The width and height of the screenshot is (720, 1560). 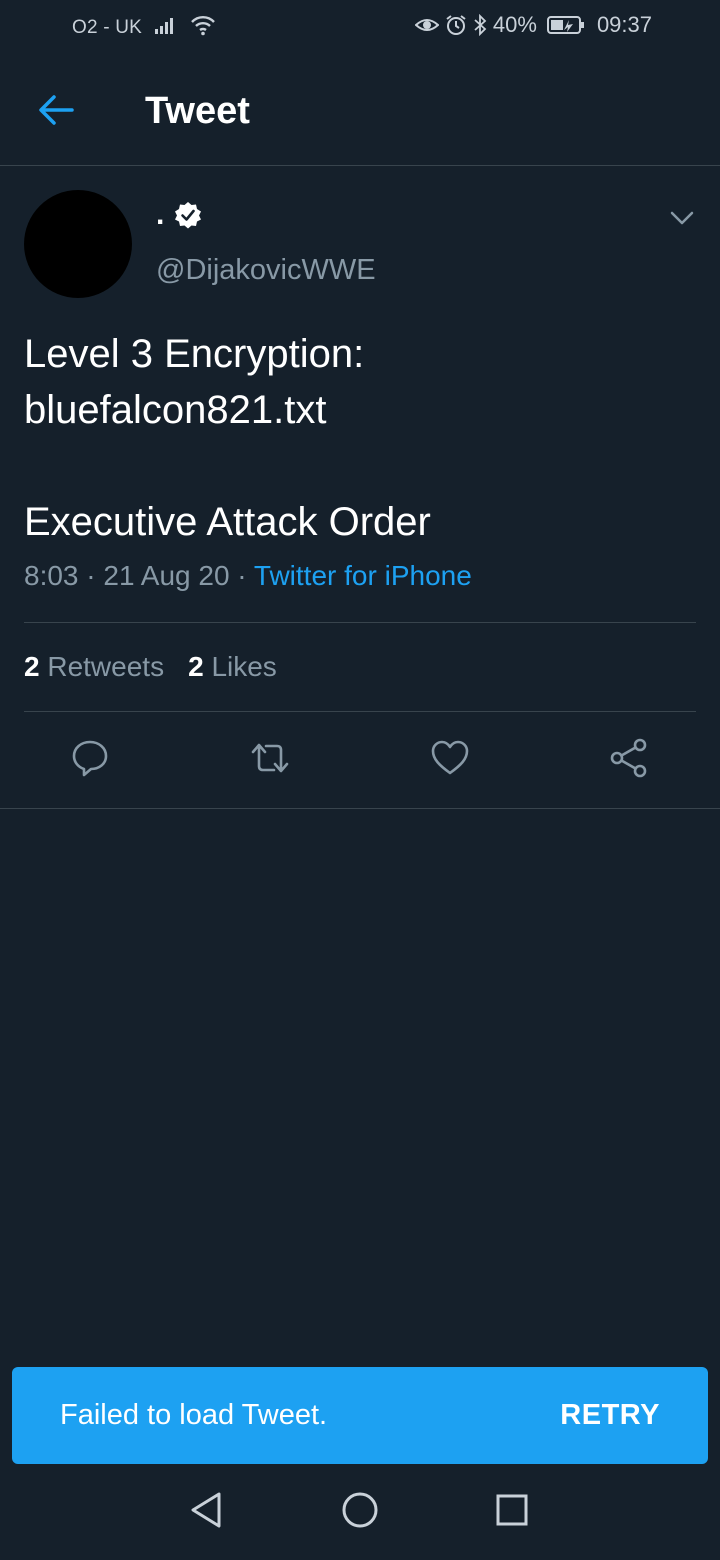 What do you see at coordinates (197, 111) in the screenshot?
I see `page-title: Tweet` at bounding box center [197, 111].